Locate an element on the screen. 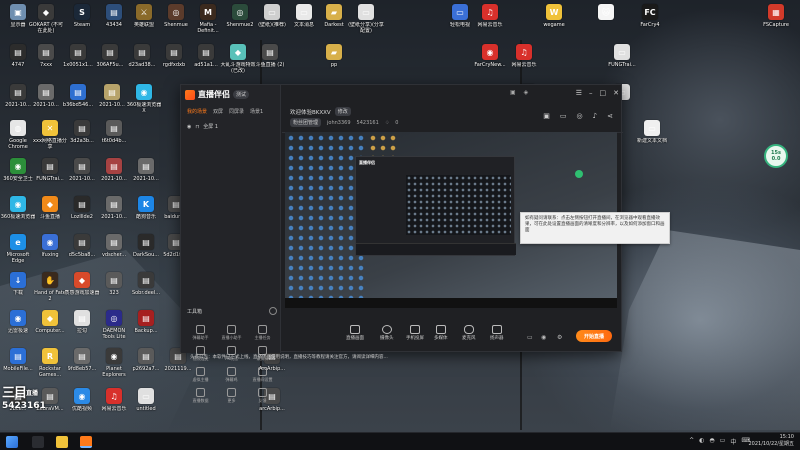 This screenshot has width=800, height=450. desktop-icon: ◉ 迅雷极速 is located at coordinates (18, 330).